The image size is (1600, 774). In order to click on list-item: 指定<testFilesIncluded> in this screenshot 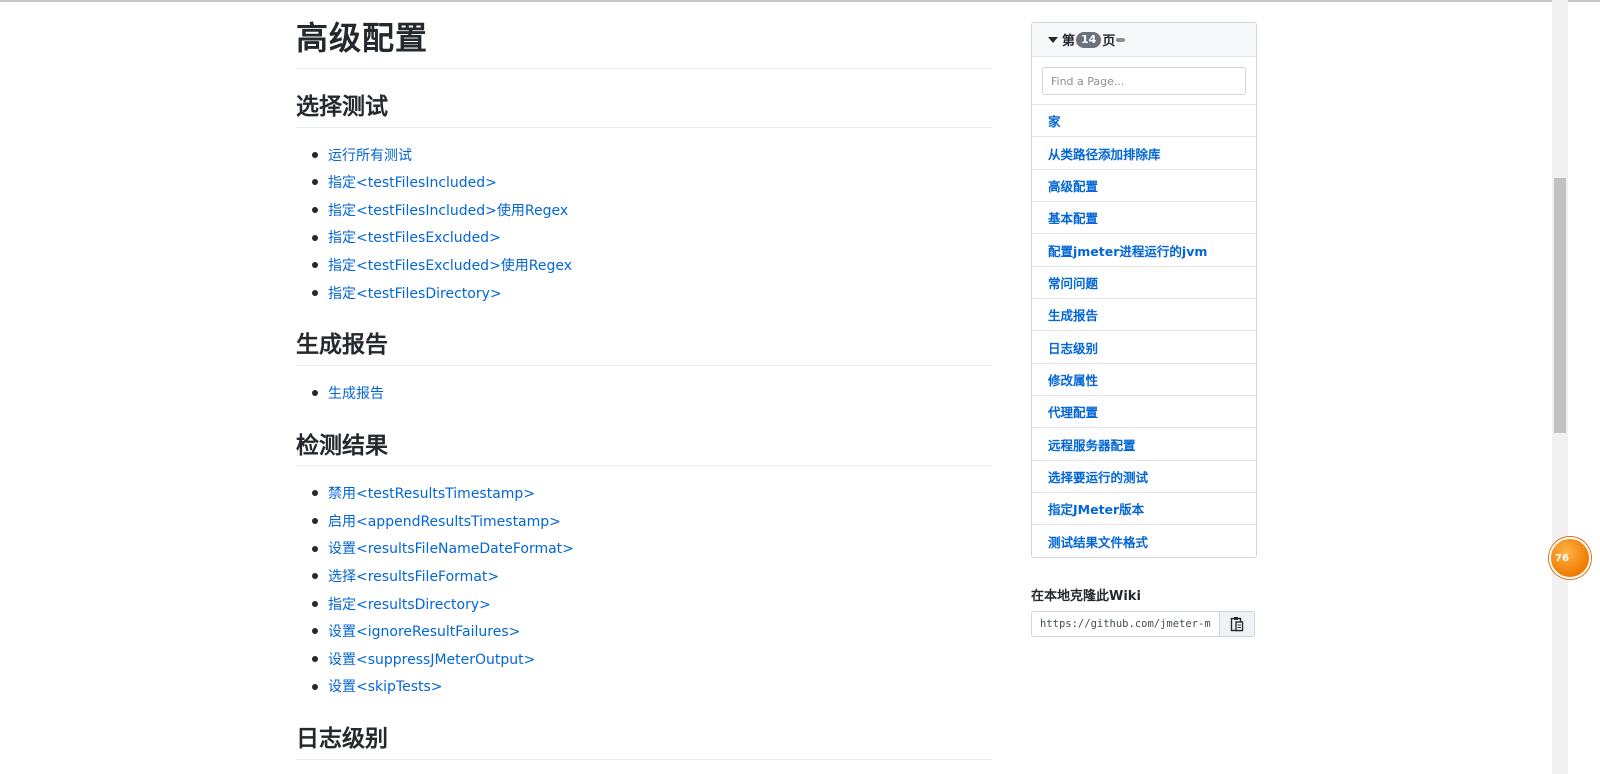, I will do `click(652, 183)`.